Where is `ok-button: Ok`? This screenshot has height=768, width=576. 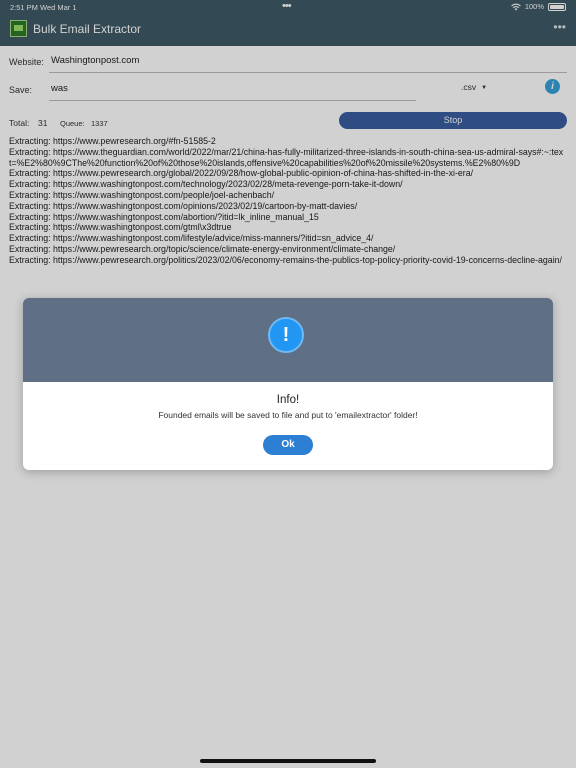 ok-button: Ok is located at coordinates (288, 445).